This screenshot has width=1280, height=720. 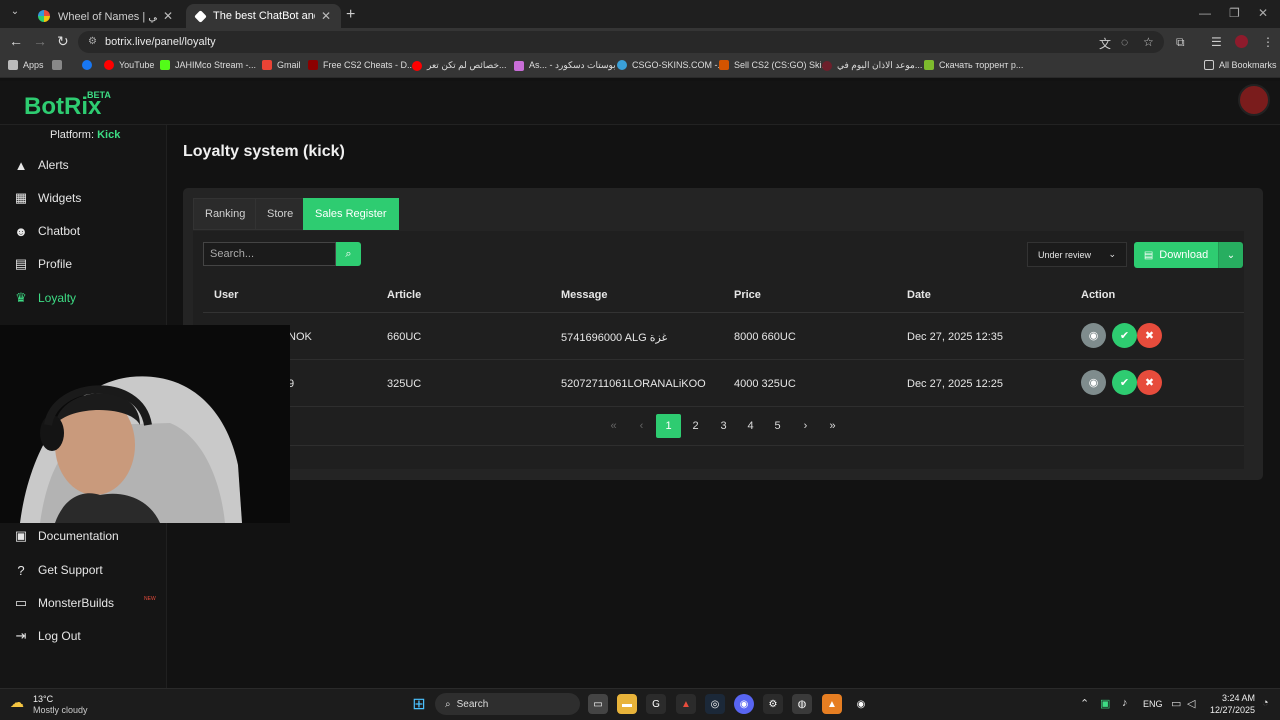 What do you see at coordinates (1180, 42) in the screenshot?
I see `extensions-icon: ⧉` at bounding box center [1180, 42].